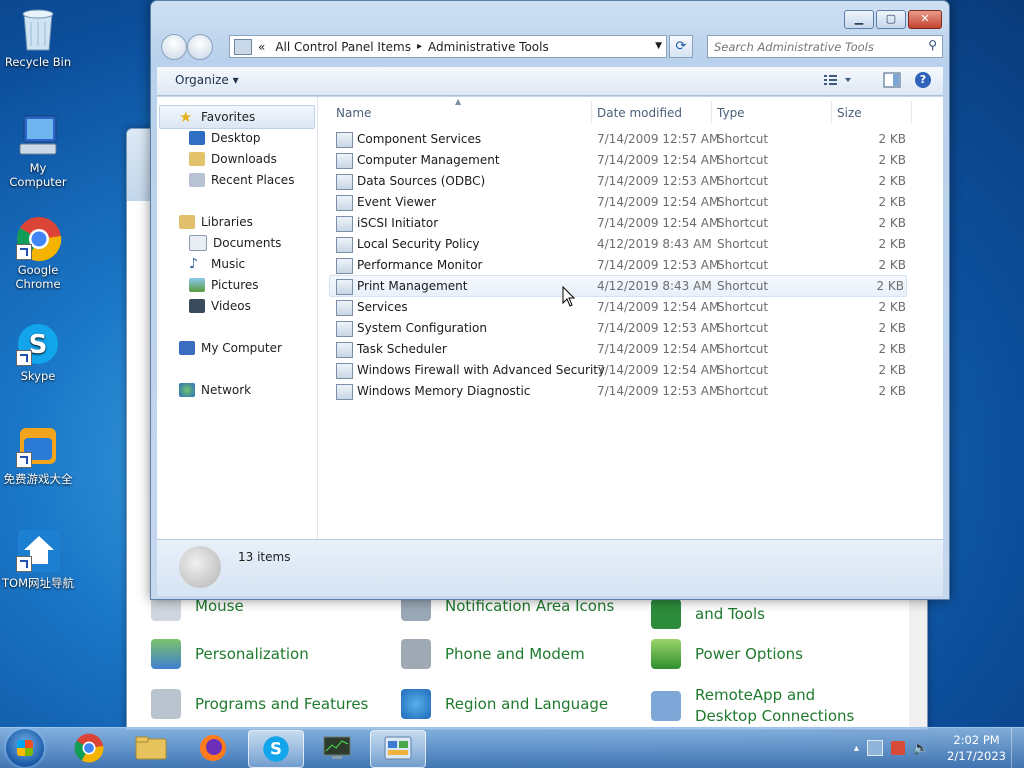 The image size is (1024, 768). What do you see at coordinates (932, 45) in the screenshot?
I see `search-icon: ⚲` at bounding box center [932, 45].